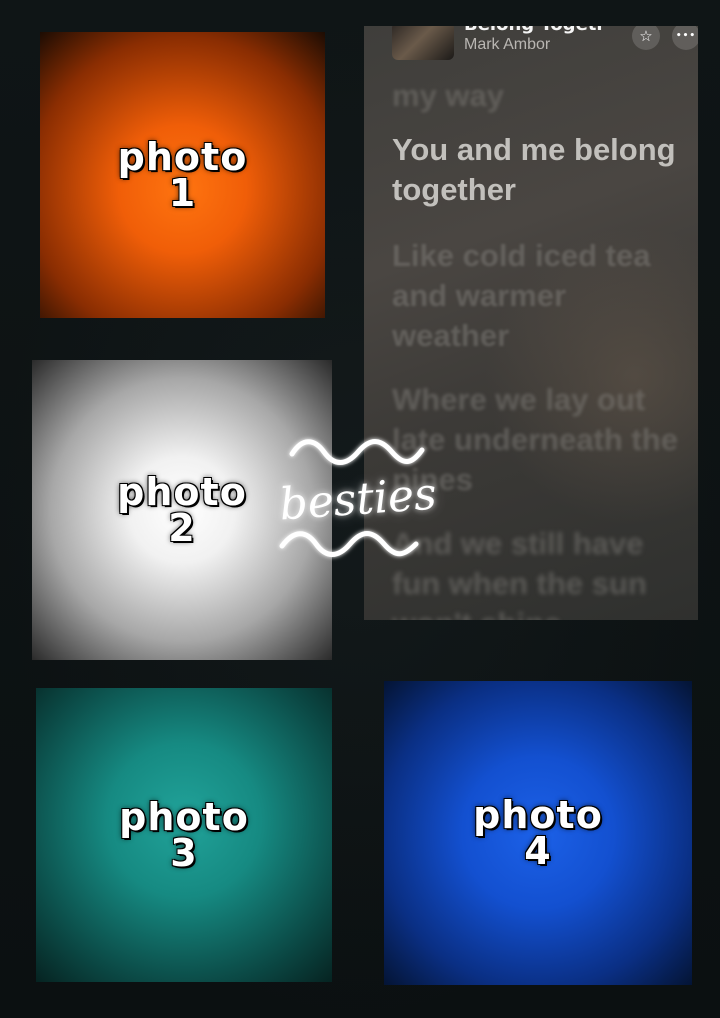 This screenshot has width=720, height=1018. I want to click on star-icon: ☆, so click(646, 36).